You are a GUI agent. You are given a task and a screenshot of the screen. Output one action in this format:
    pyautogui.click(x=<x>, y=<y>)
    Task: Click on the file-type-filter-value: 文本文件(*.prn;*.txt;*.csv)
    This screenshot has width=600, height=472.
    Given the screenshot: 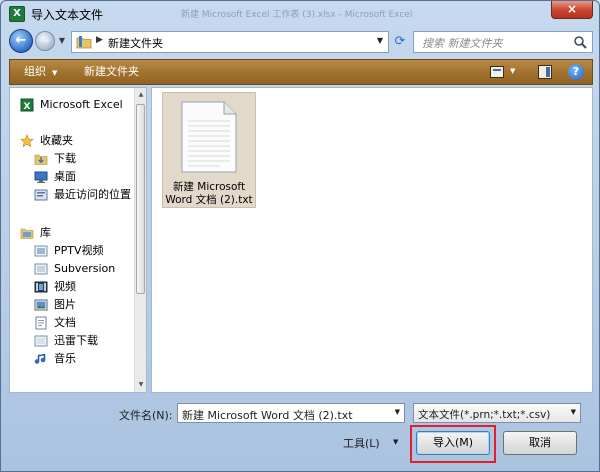 What is the action you would take?
    pyautogui.click(x=484, y=415)
    